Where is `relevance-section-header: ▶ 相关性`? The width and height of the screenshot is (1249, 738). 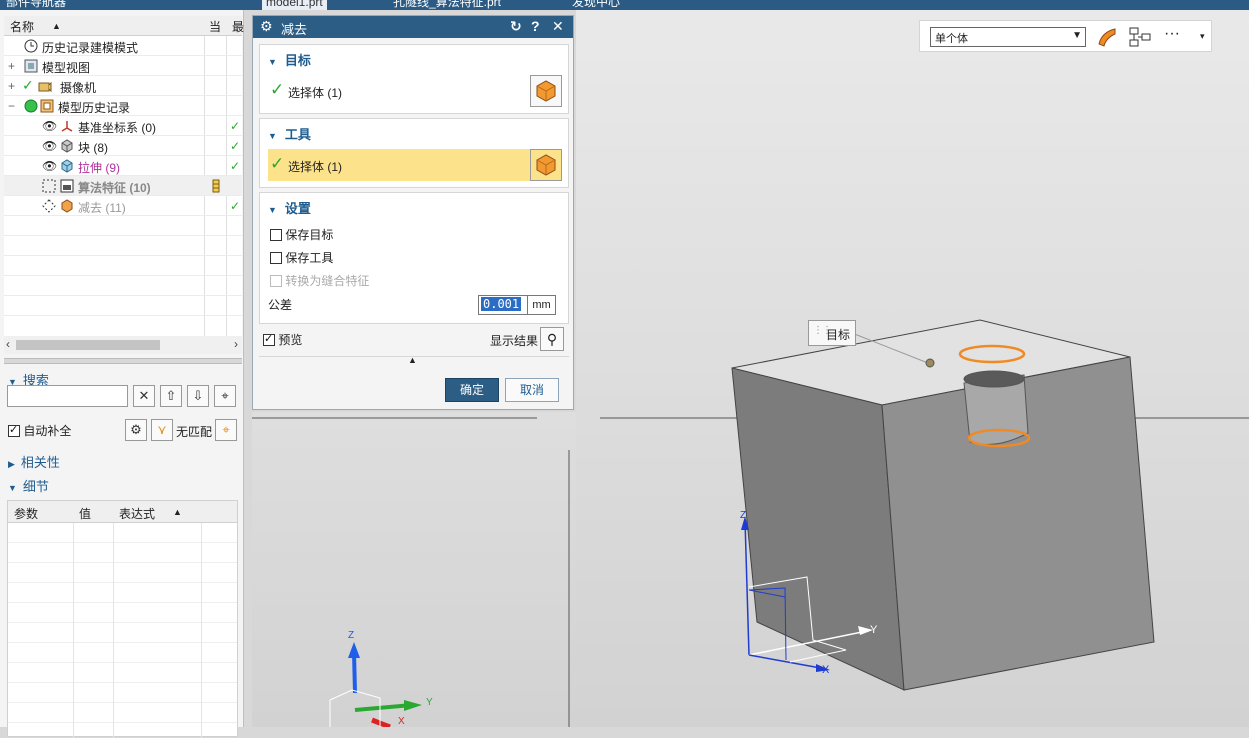
relevance-section-header: ▶ 相关性 is located at coordinates (34, 461).